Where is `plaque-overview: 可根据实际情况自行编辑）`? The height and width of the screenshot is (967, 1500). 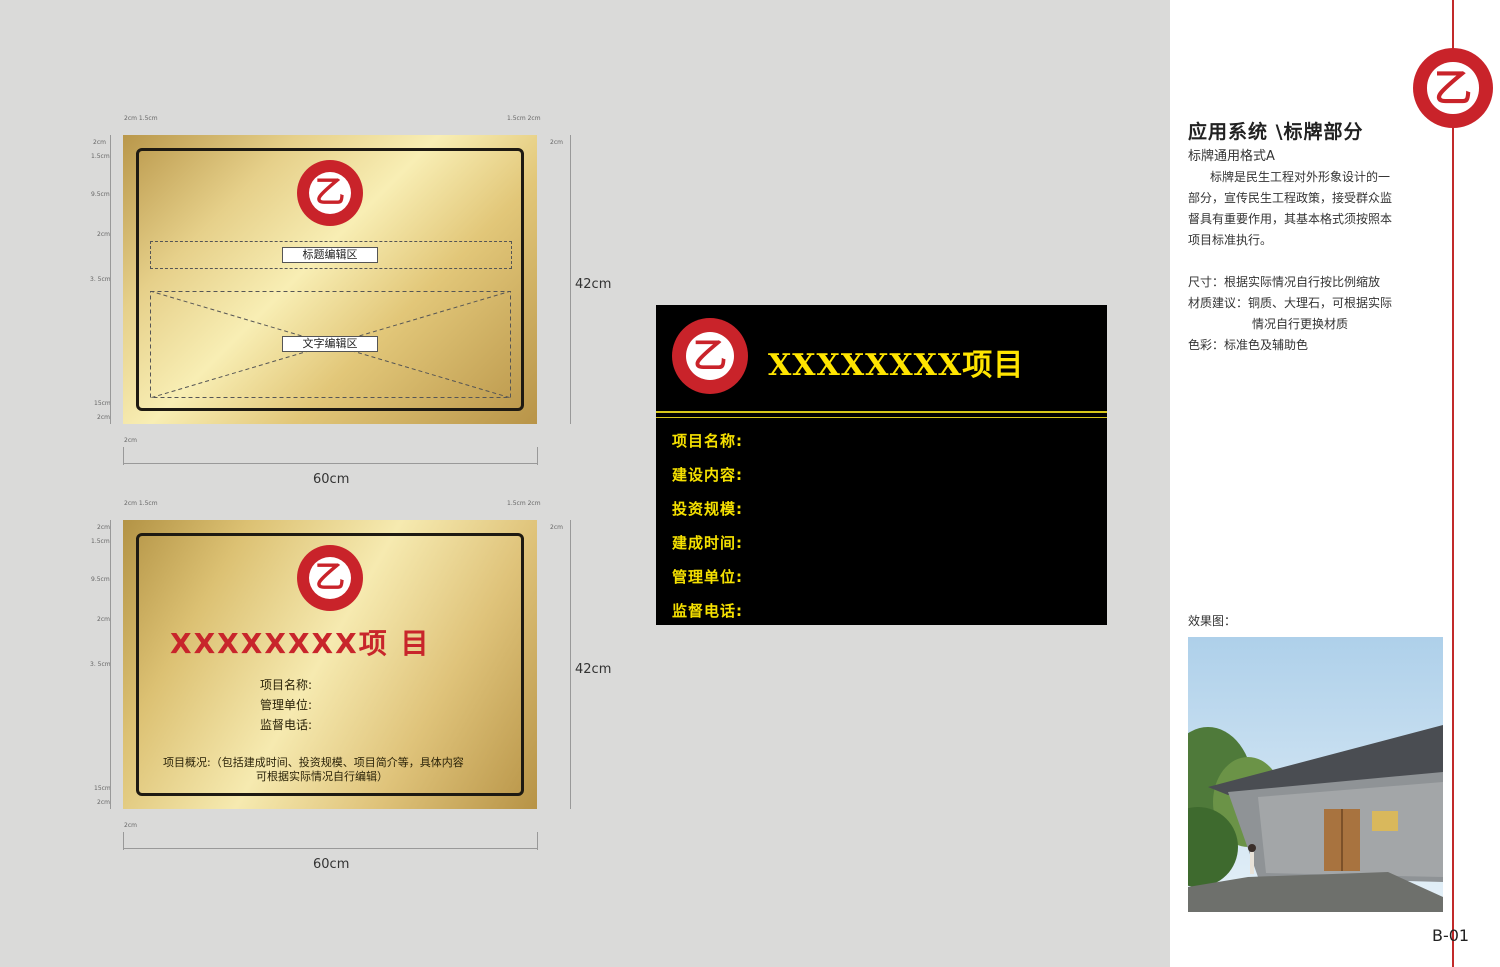 plaque-overview: 可根据实际情况自行编辑） is located at coordinates (322, 776).